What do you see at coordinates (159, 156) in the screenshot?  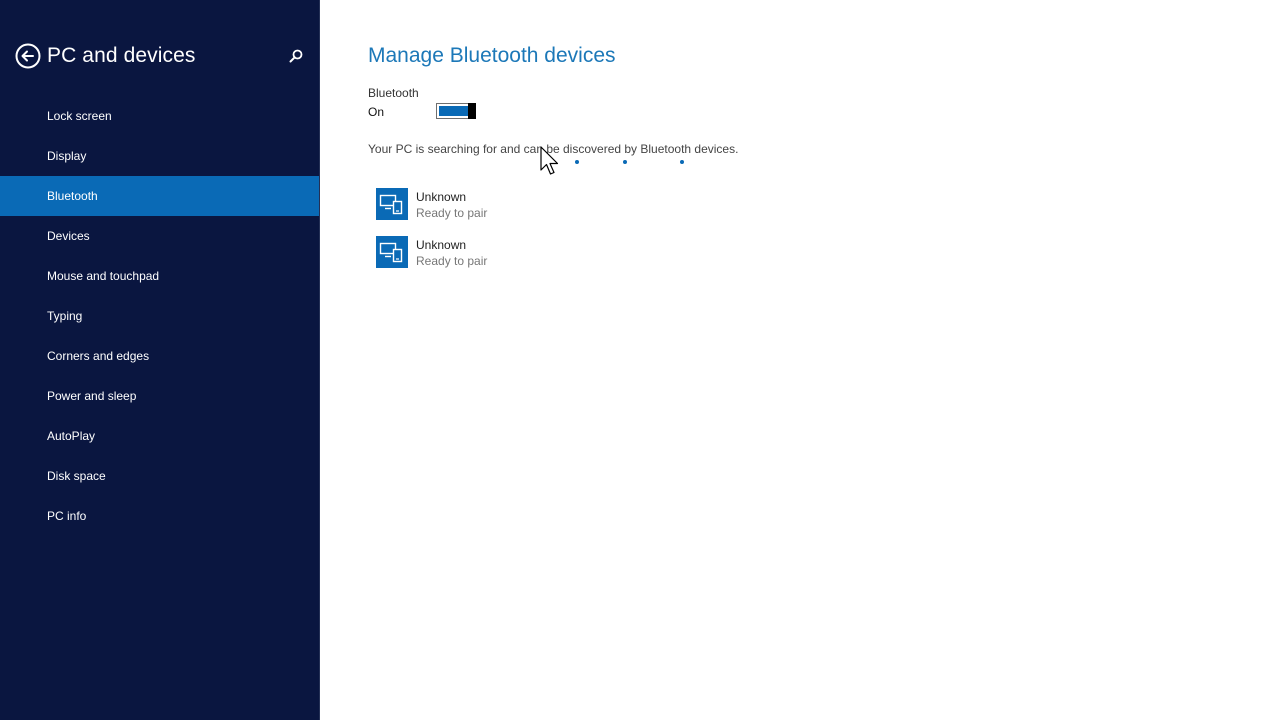 I see `sidebar-item-display: Display` at bounding box center [159, 156].